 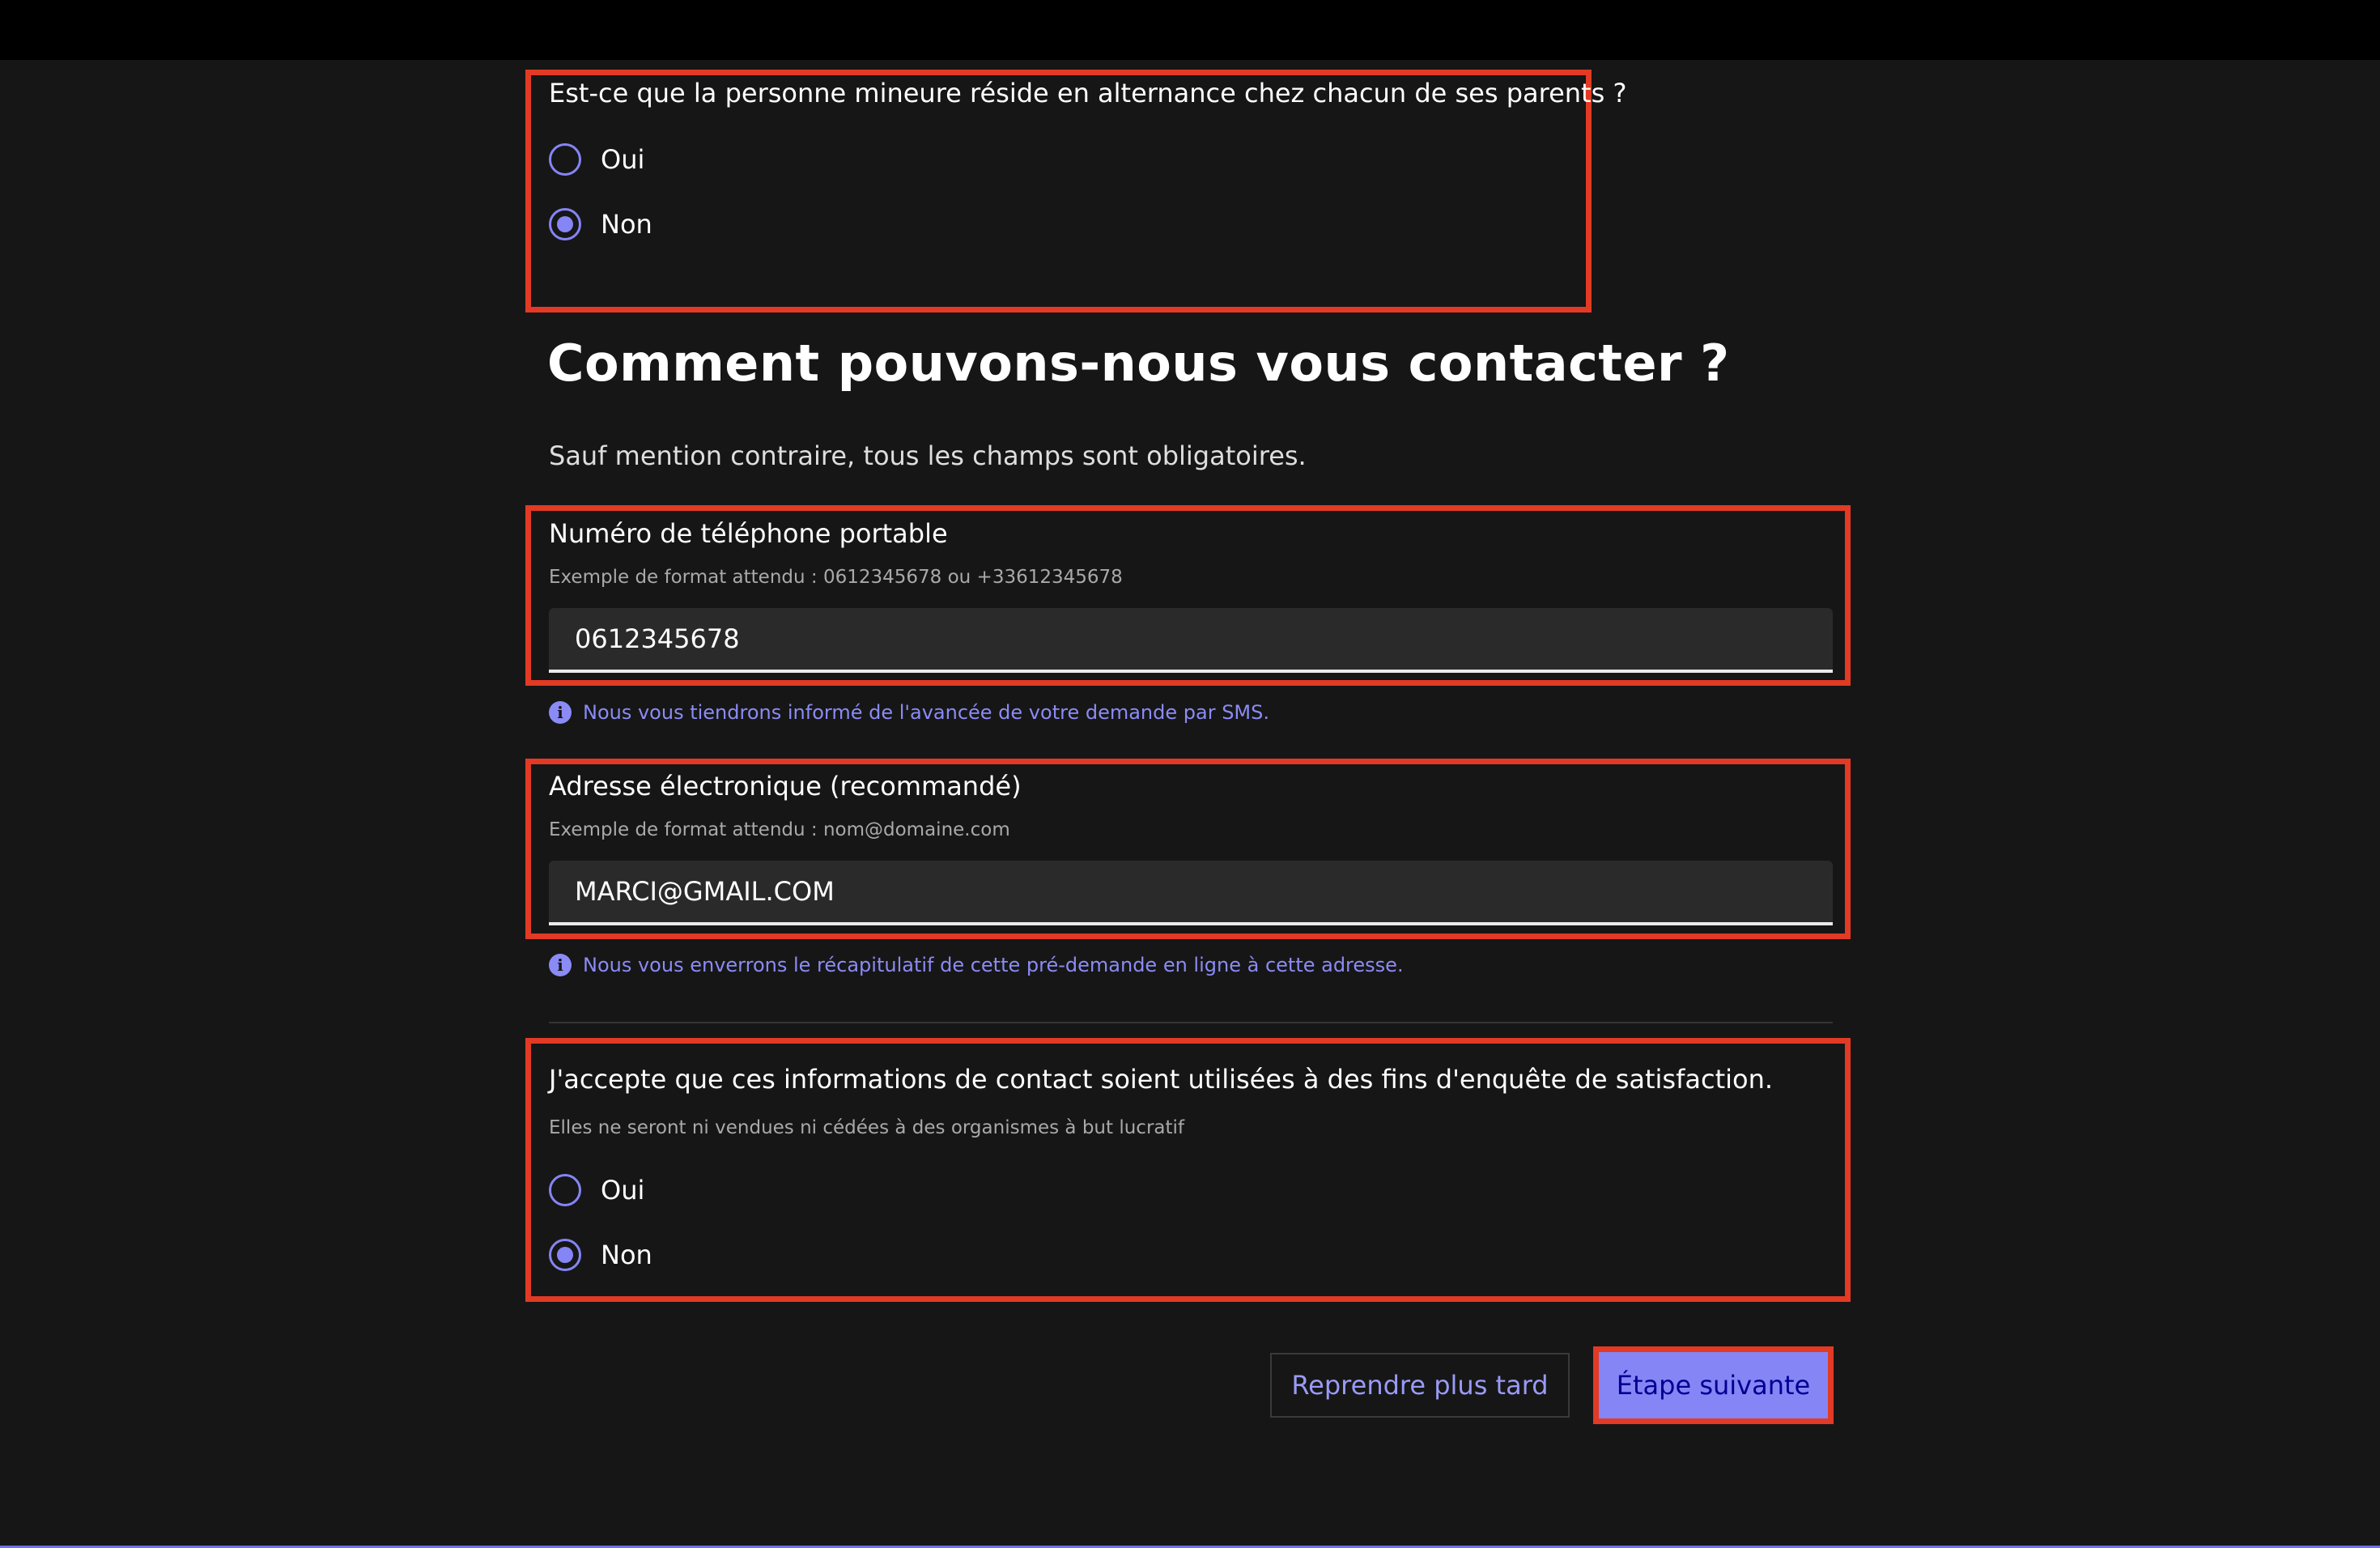 What do you see at coordinates (623, 159) in the screenshot?
I see `residence-option-oui-label: Oui` at bounding box center [623, 159].